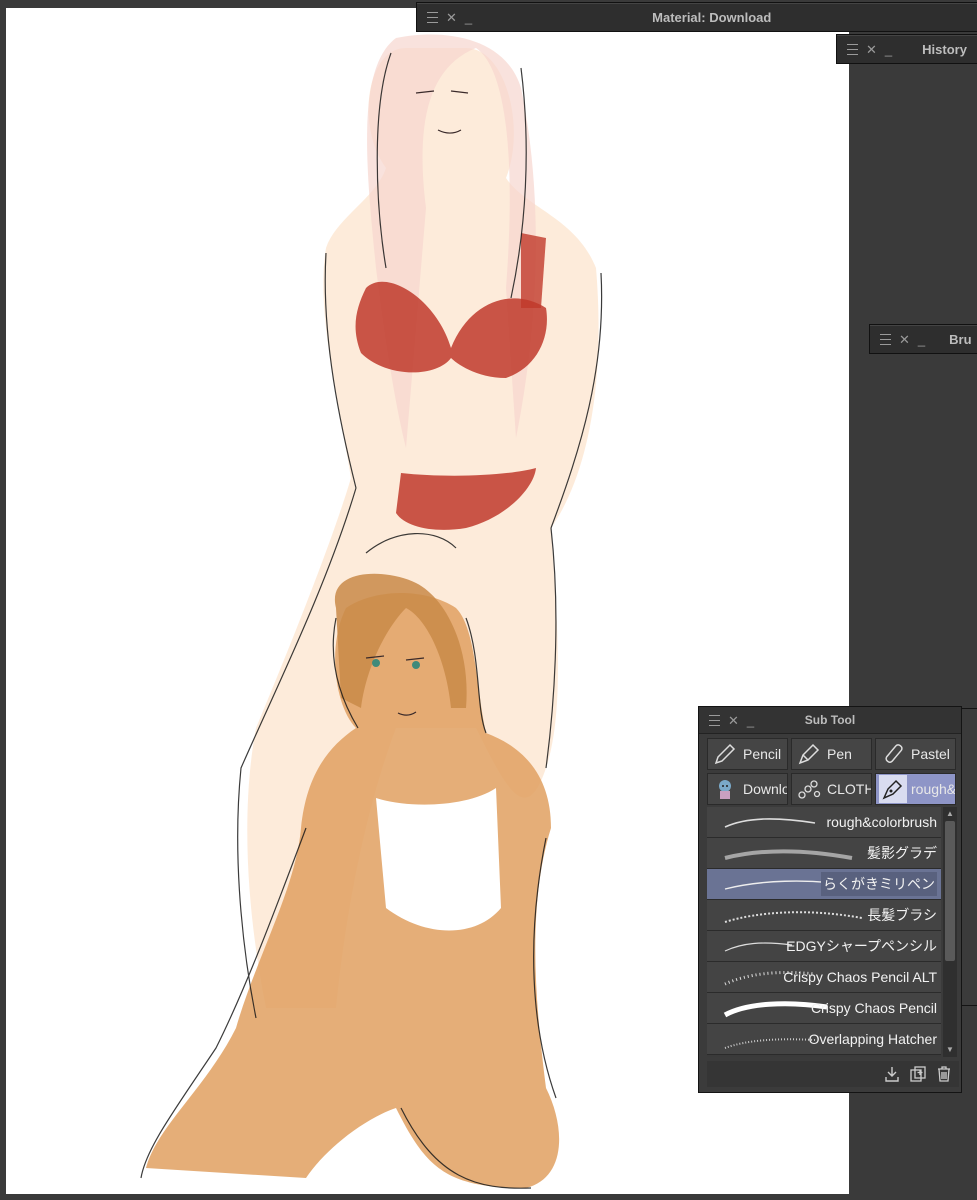 The image size is (977, 1200). Describe the element at coordinates (712, 17) in the screenshot. I see `panel-title: Material: Download` at that location.